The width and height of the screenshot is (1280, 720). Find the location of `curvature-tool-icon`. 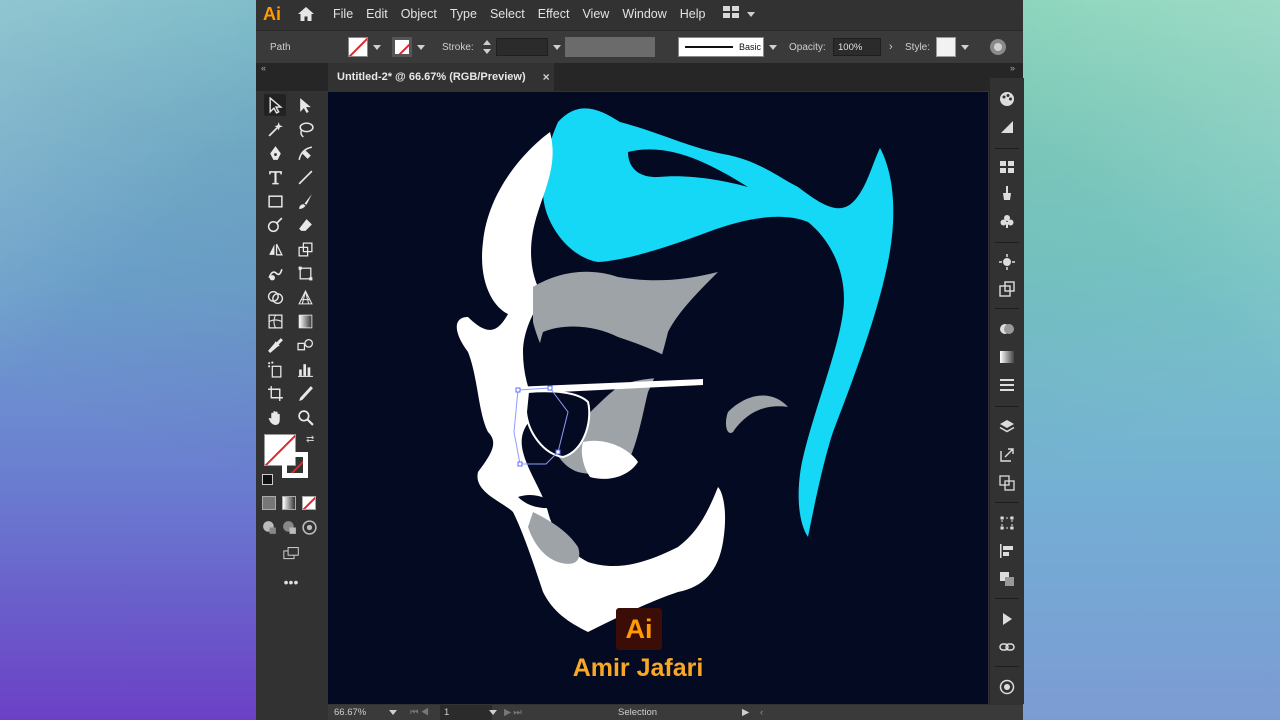

curvature-tool-icon is located at coordinates (305, 153).